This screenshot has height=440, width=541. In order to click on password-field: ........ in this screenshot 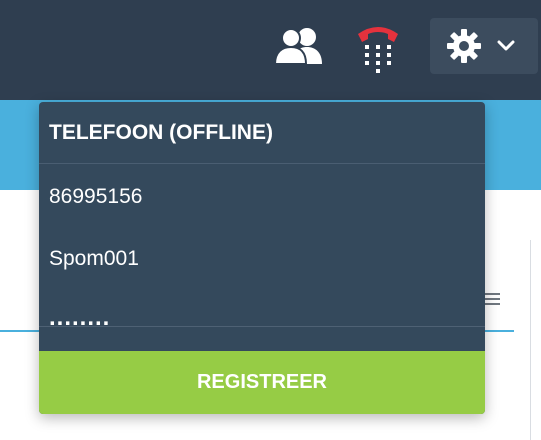, I will do `click(259, 318)`.